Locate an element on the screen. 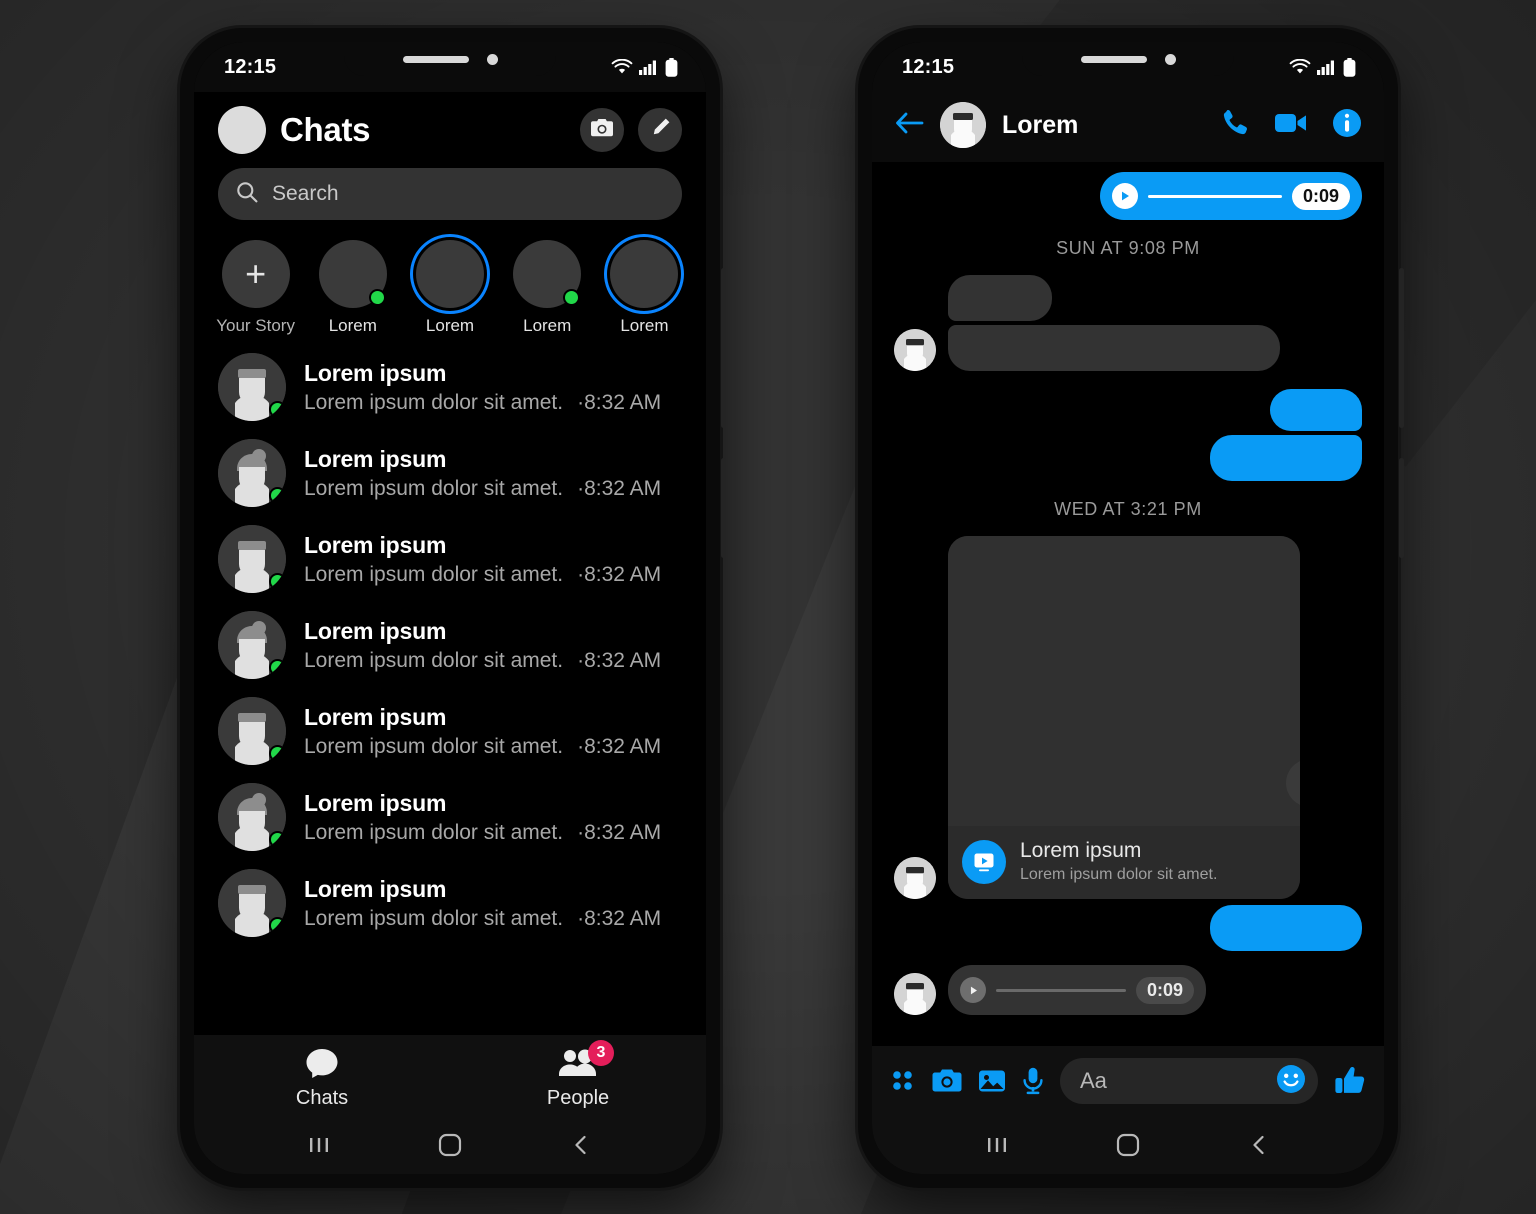 The width and height of the screenshot is (1536, 1214). back-arrow-icon is located at coordinates (909, 125).